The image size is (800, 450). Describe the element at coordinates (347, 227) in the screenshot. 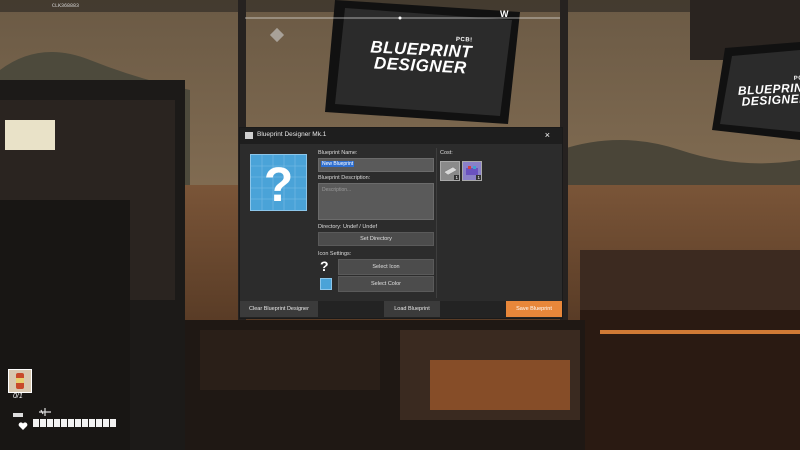

I see `directory-label: Directory: Undef / Undef` at that location.